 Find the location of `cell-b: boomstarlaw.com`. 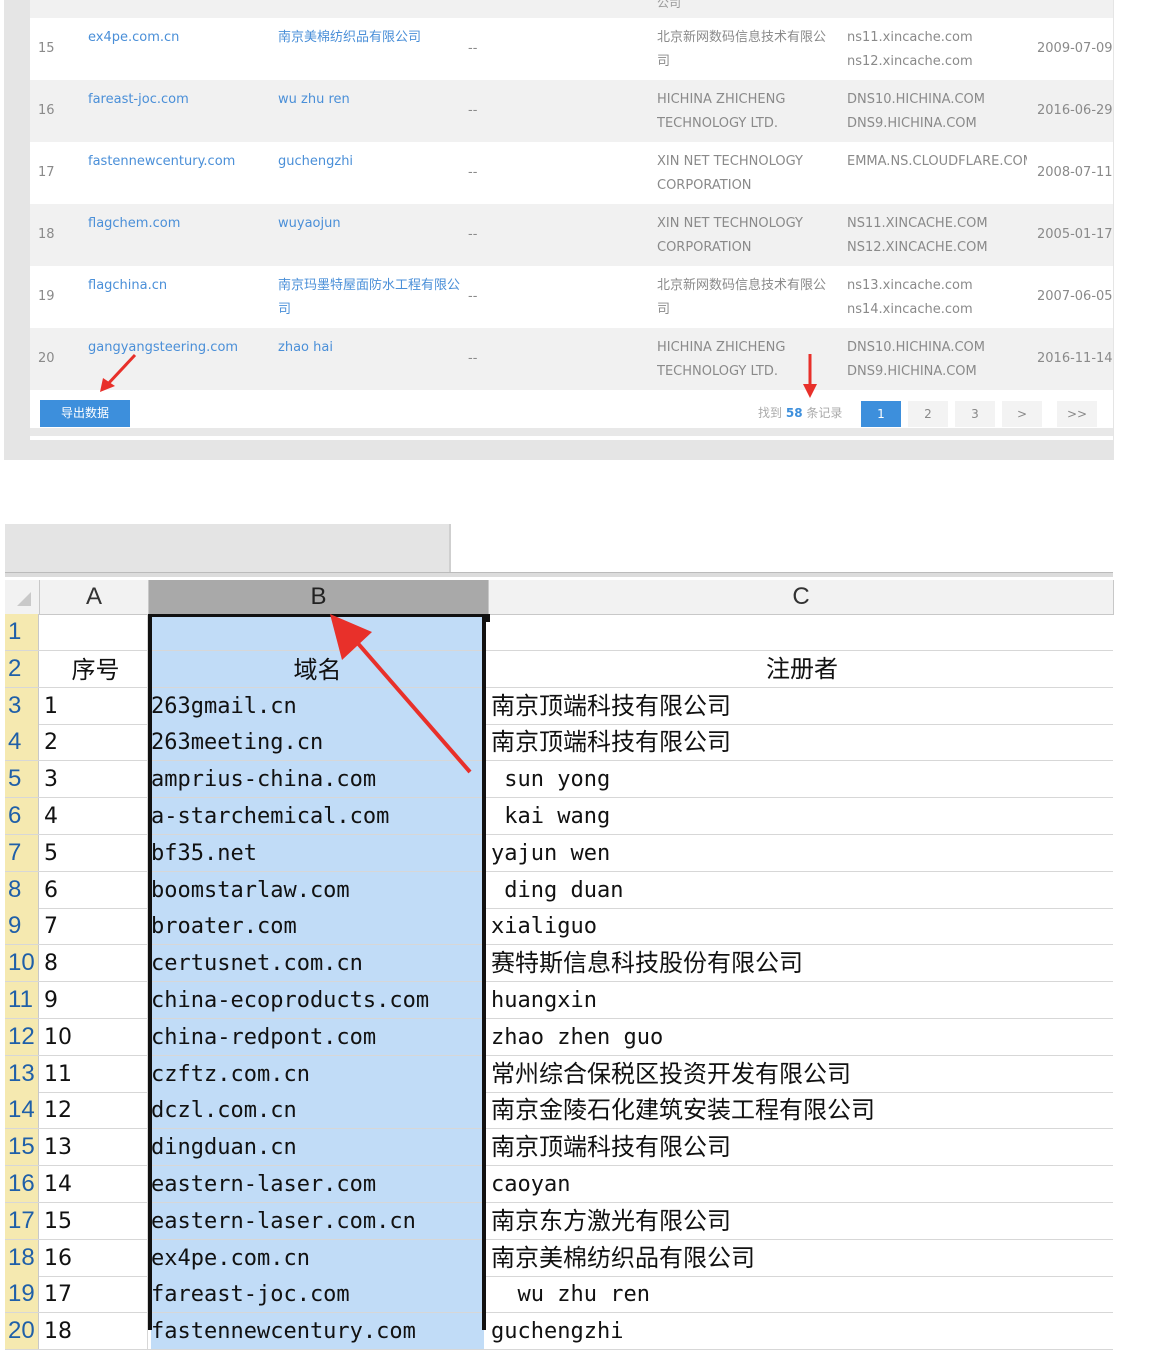

cell-b: boomstarlaw.com is located at coordinates (317, 889).